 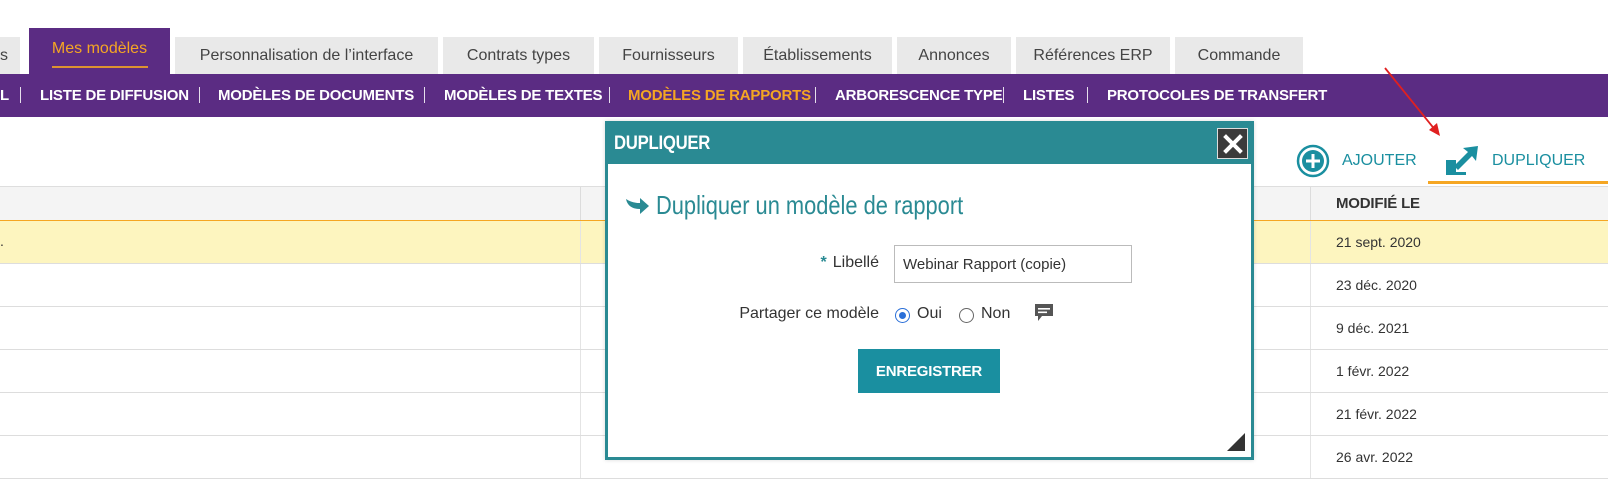 What do you see at coordinates (1013, 264) in the screenshot?
I see `label-input` at bounding box center [1013, 264].